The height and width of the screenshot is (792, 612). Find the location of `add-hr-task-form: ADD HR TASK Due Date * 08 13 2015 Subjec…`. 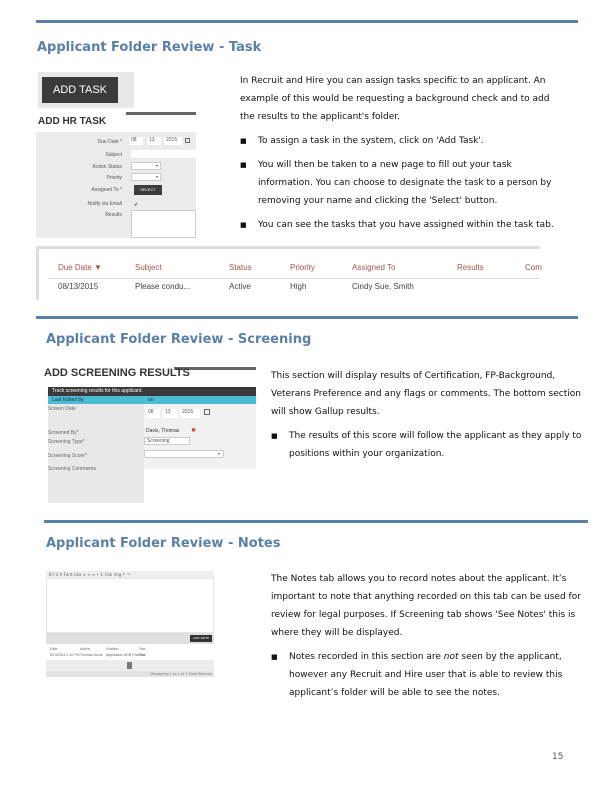

add-hr-task-form: ADD HR TASK Due Date * 08 13 2015 Subjec… is located at coordinates (116, 175).